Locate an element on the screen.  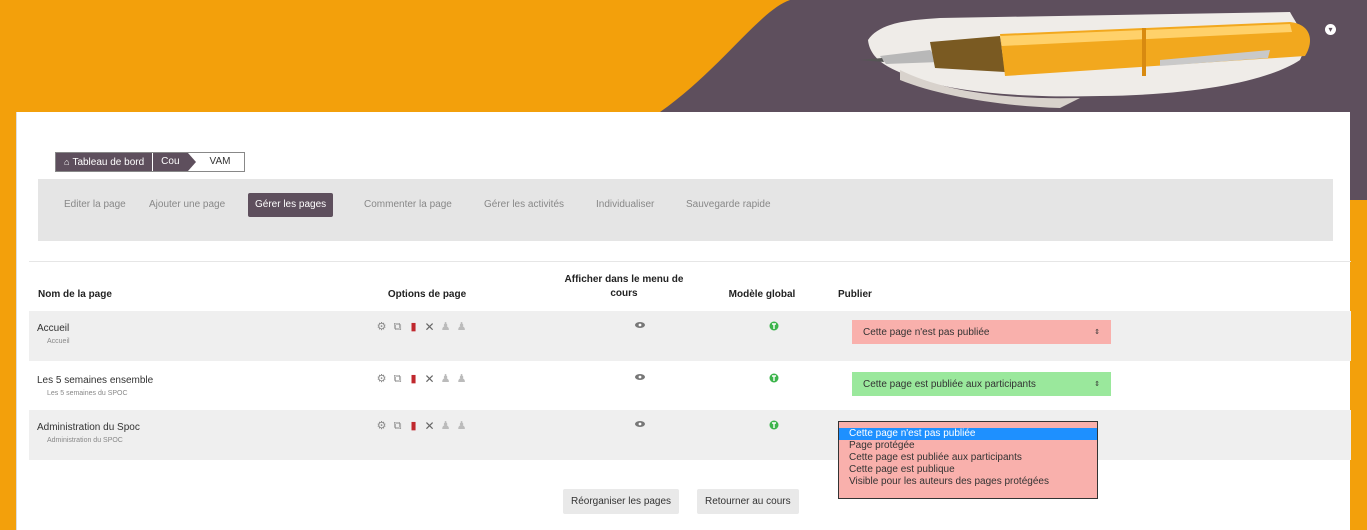
publish-value: Cette page est publiée aux participants is located at coordinates (949, 384).